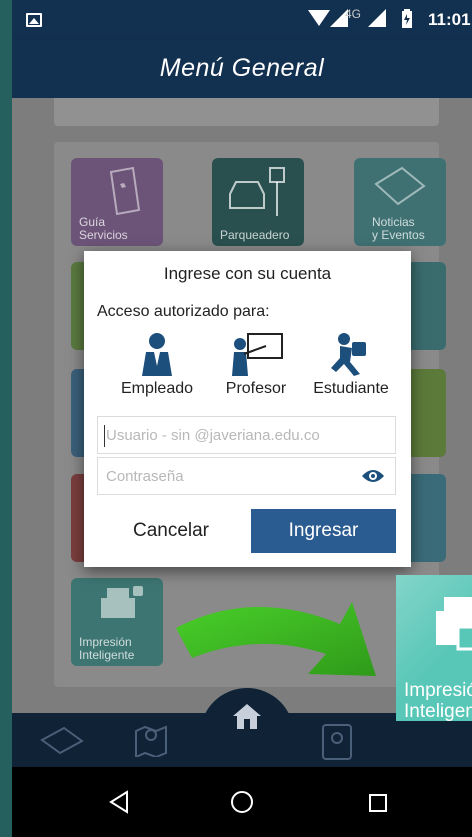 The image size is (472, 837). I want to click on back-icon, so click(119, 802).